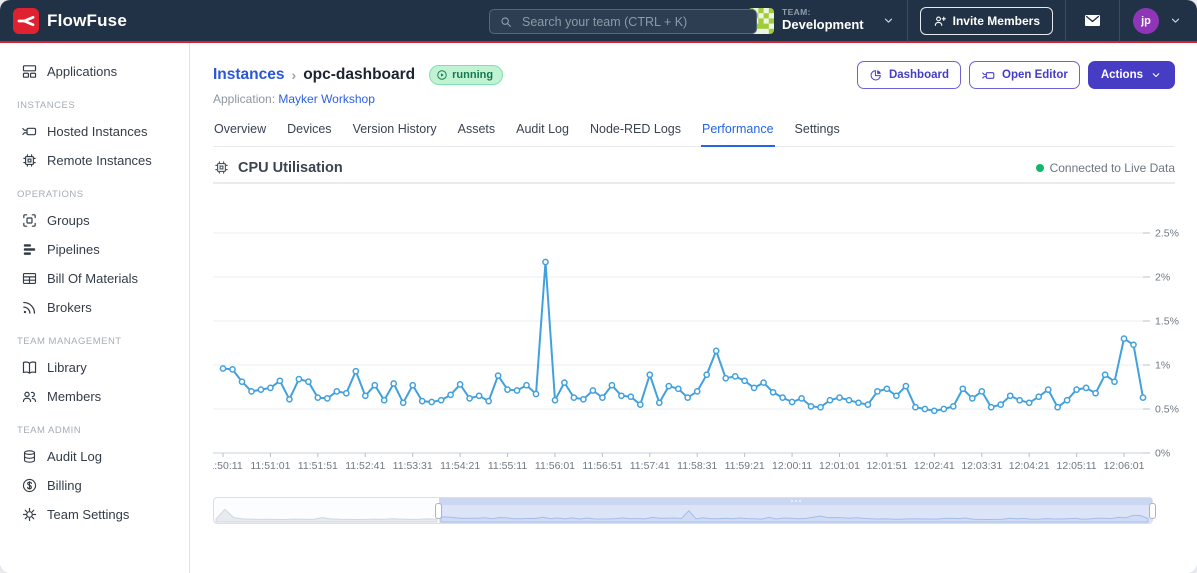  What do you see at coordinates (1156, 75) in the screenshot?
I see `chevron-down-icon` at bounding box center [1156, 75].